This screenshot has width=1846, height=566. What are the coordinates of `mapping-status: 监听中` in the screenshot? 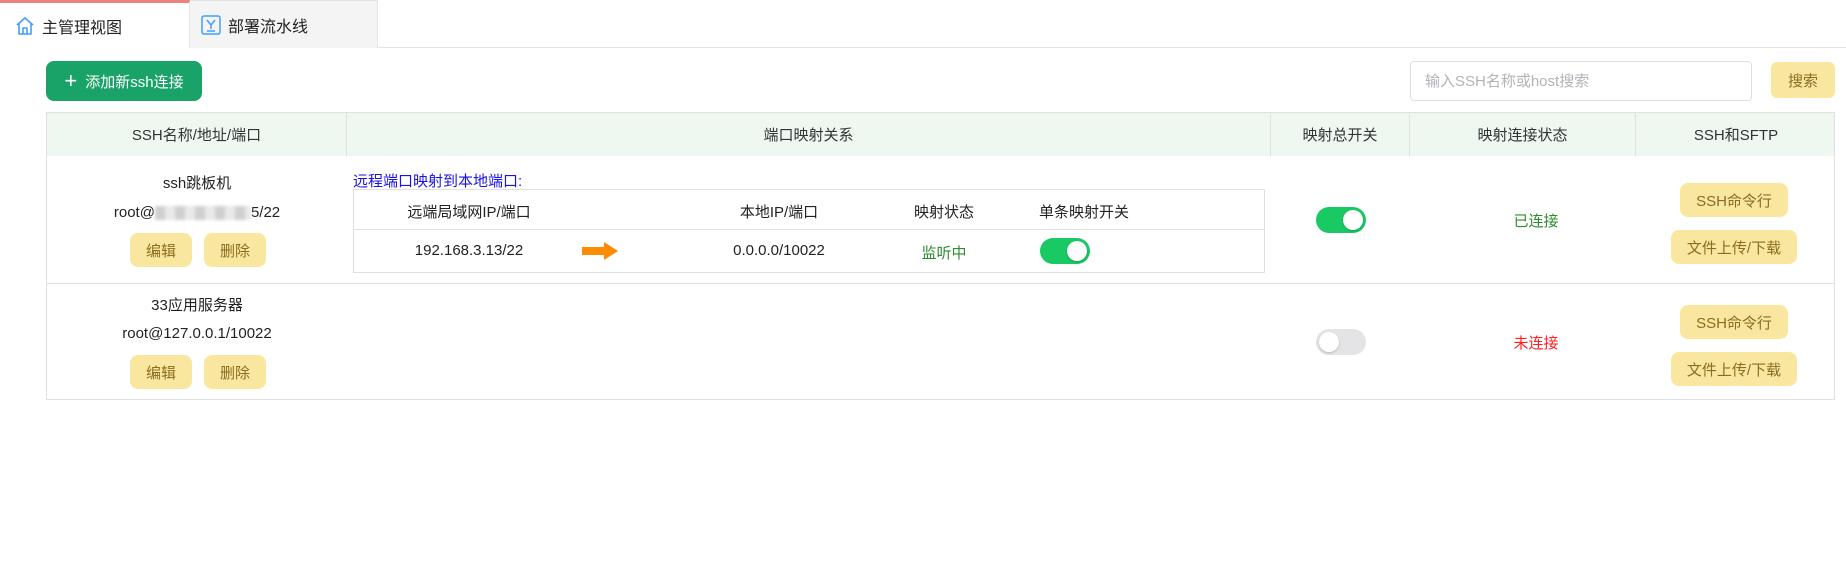 It's located at (944, 253).